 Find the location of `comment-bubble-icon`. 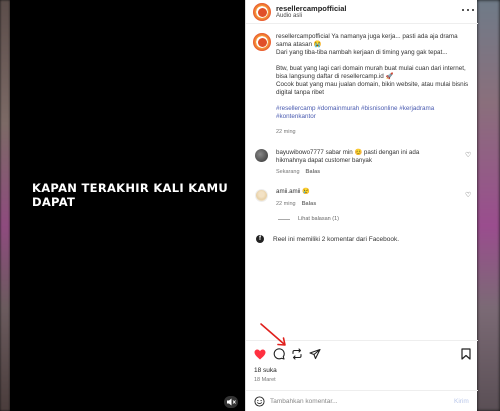

comment-bubble-icon is located at coordinates (279, 354).